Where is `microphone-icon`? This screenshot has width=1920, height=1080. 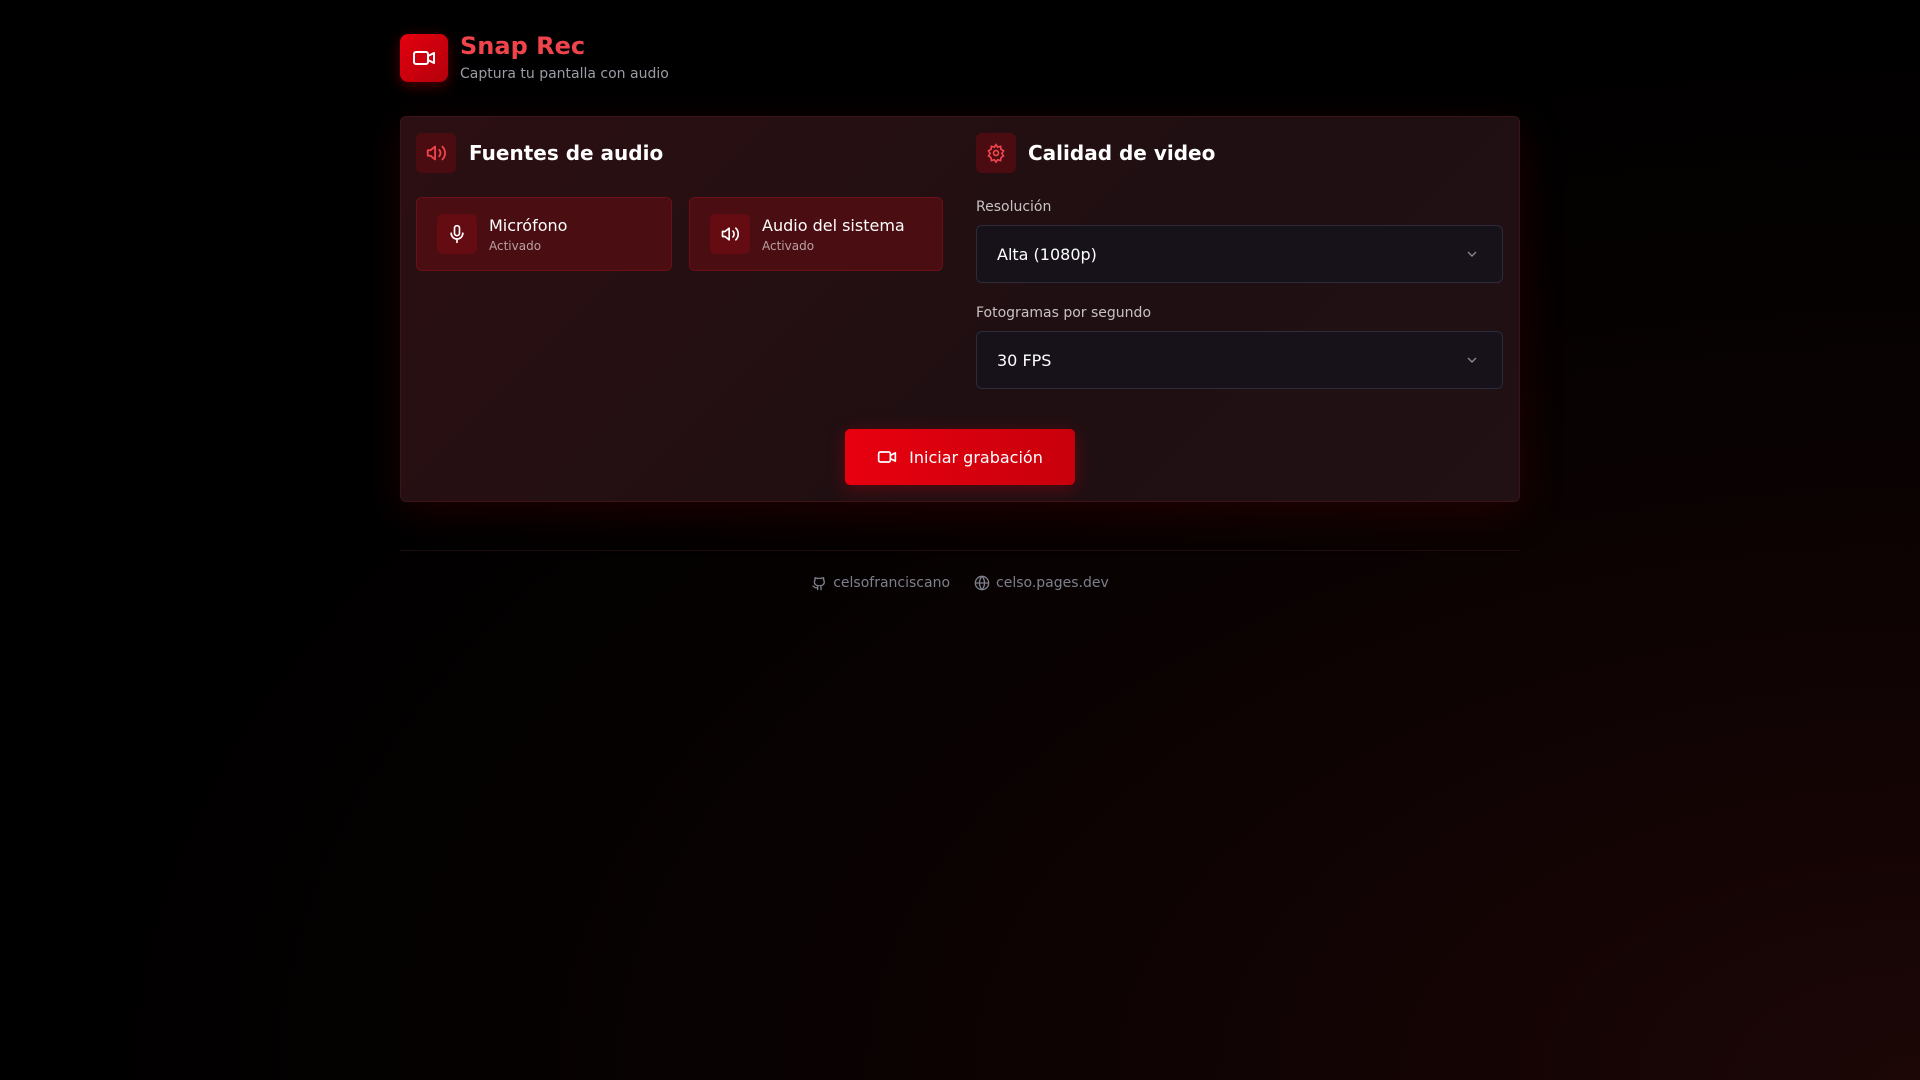
microphone-icon is located at coordinates (457, 234).